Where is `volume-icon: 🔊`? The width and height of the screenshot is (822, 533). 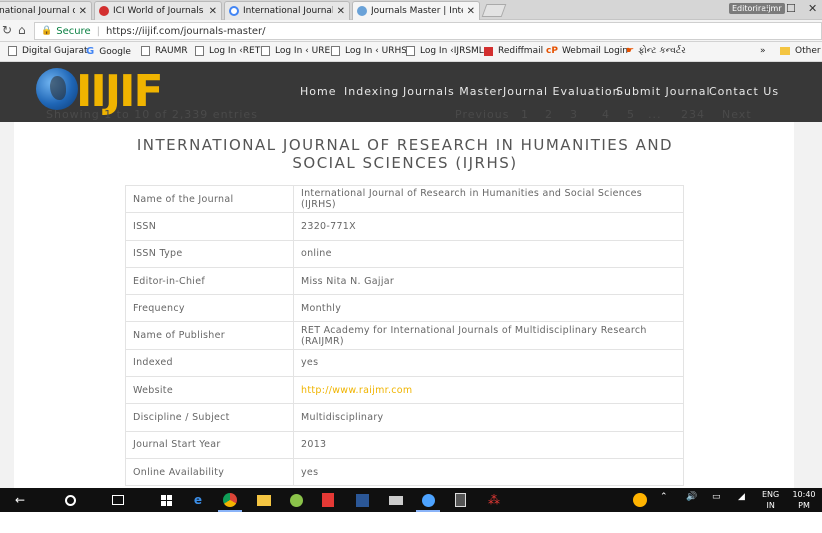 volume-icon: 🔊 is located at coordinates (691, 497).